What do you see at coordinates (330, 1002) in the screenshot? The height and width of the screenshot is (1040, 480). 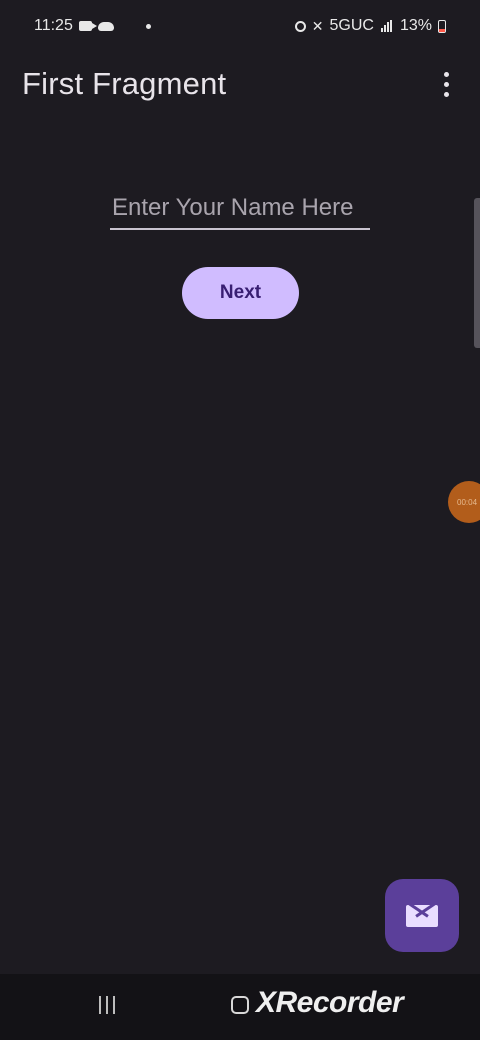 I see `recorder-watermark: XRecorder` at bounding box center [330, 1002].